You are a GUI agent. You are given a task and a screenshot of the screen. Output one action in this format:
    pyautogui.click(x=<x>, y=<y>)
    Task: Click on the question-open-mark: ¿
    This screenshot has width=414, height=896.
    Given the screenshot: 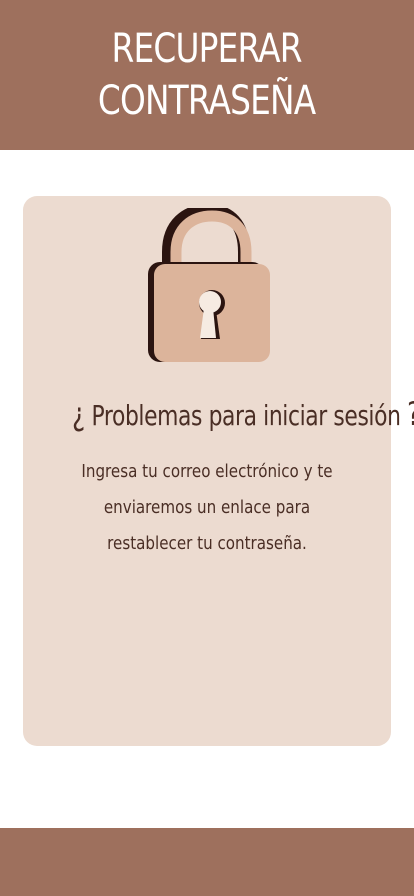 What is the action you would take?
    pyautogui.click(x=78, y=414)
    